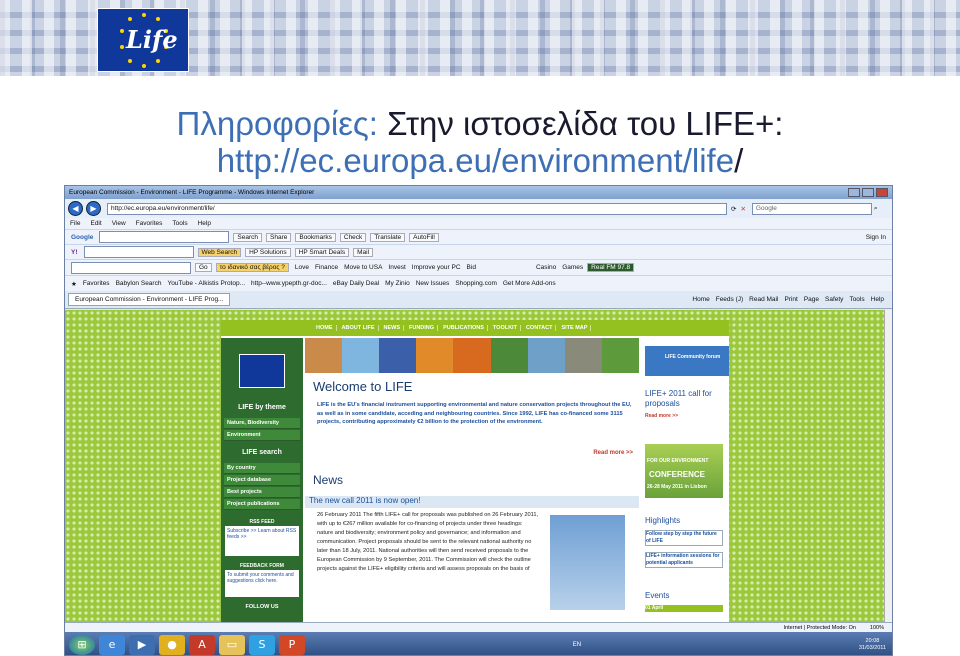 This screenshot has width=960, height=656. What do you see at coordinates (876, 237) in the screenshot?
I see `sign-in-link: Sign In` at bounding box center [876, 237].